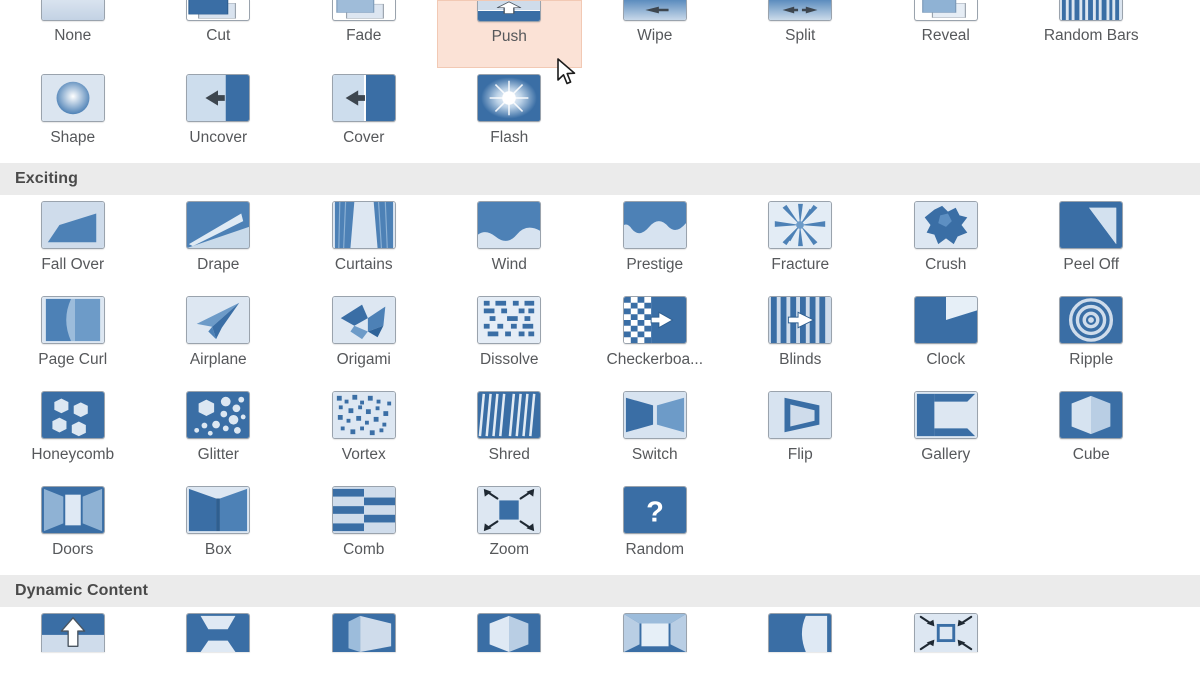 The width and height of the screenshot is (1200, 675). I want to click on transition-item-ferris-wheel, so click(219, 629).